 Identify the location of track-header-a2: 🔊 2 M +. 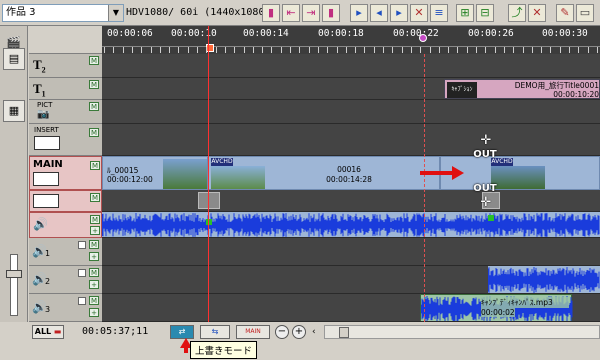
(65, 280).